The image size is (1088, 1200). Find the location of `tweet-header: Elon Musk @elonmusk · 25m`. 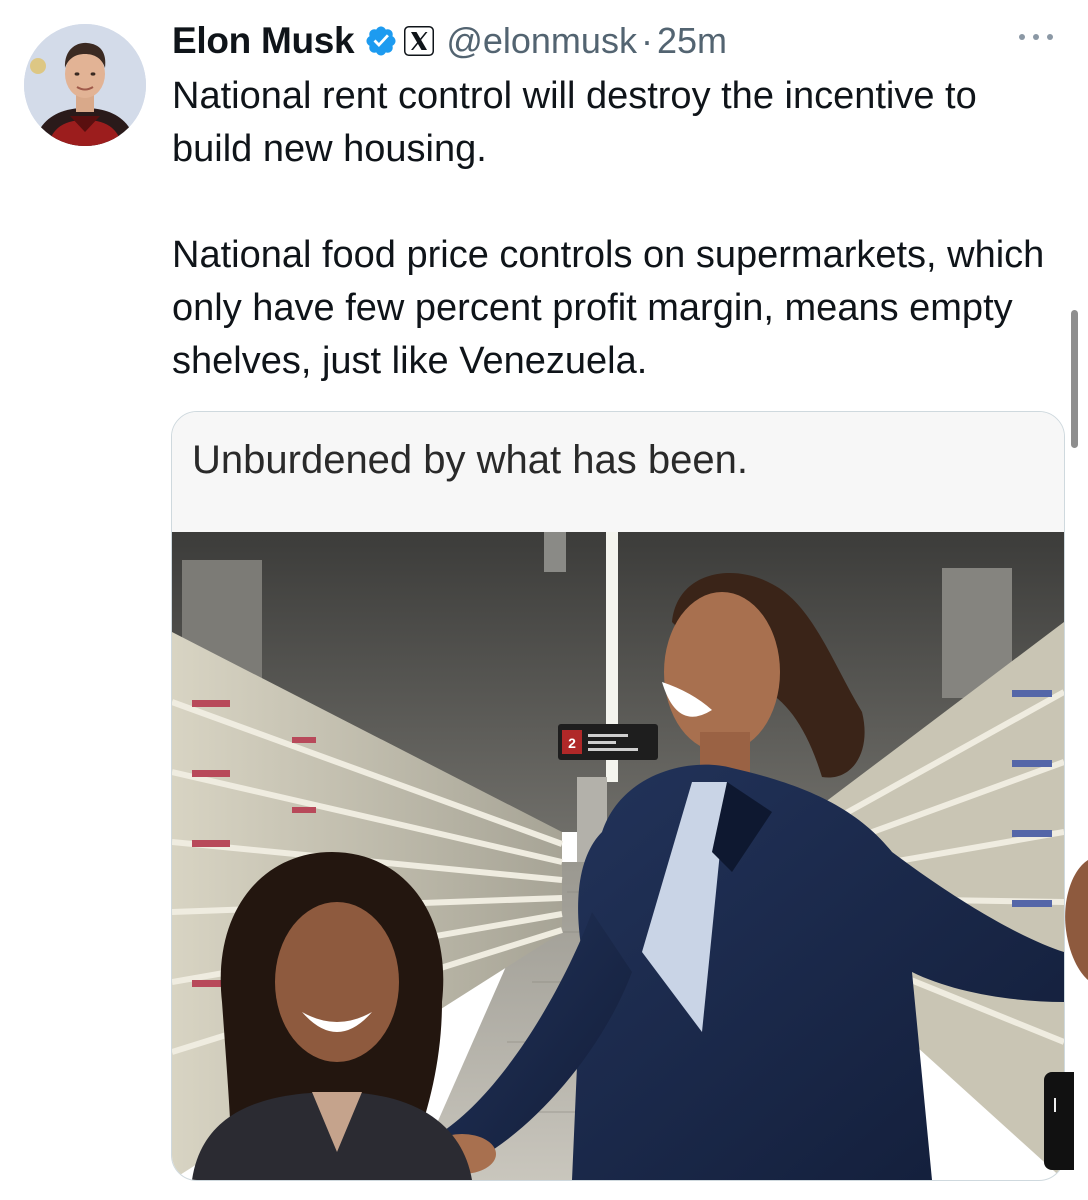

tweet-header: Elon Musk @elonmusk · 25m is located at coordinates (449, 41).